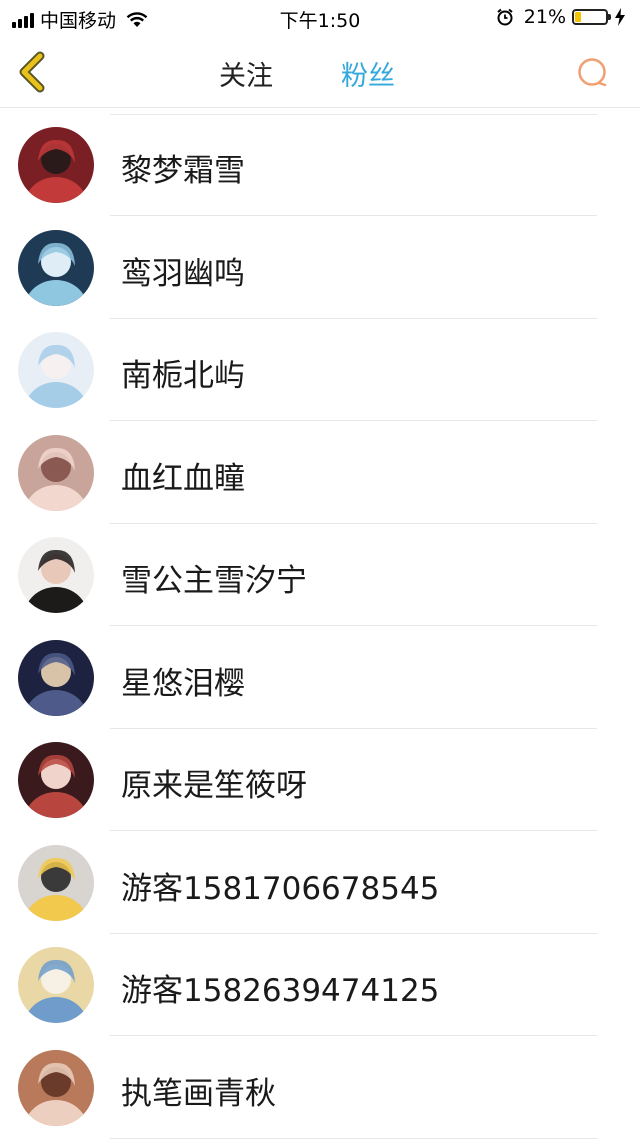 This screenshot has height=1139, width=640. I want to click on fan-name: 南栀北屿, so click(183, 376).